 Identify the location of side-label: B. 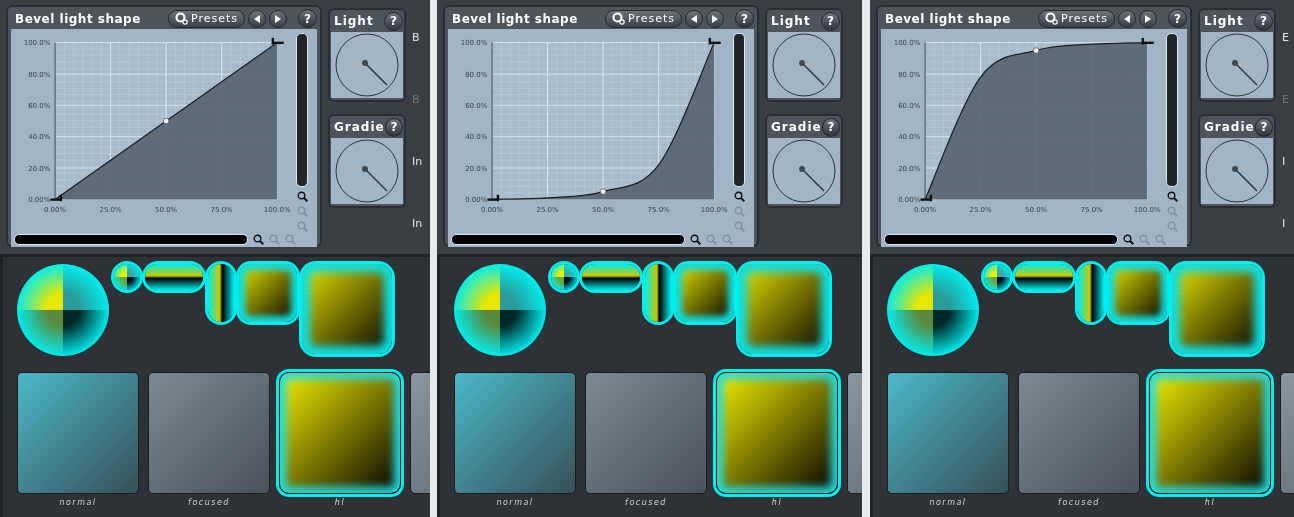
(416, 38).